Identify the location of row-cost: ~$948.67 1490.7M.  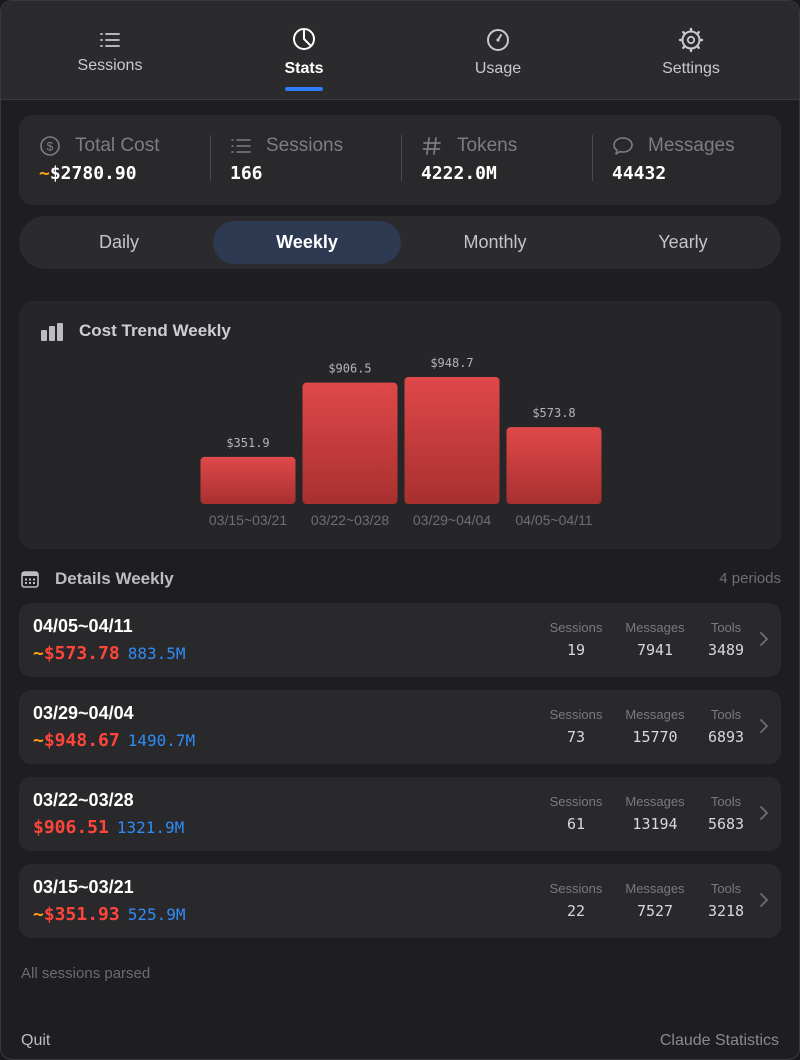
(114, 740).